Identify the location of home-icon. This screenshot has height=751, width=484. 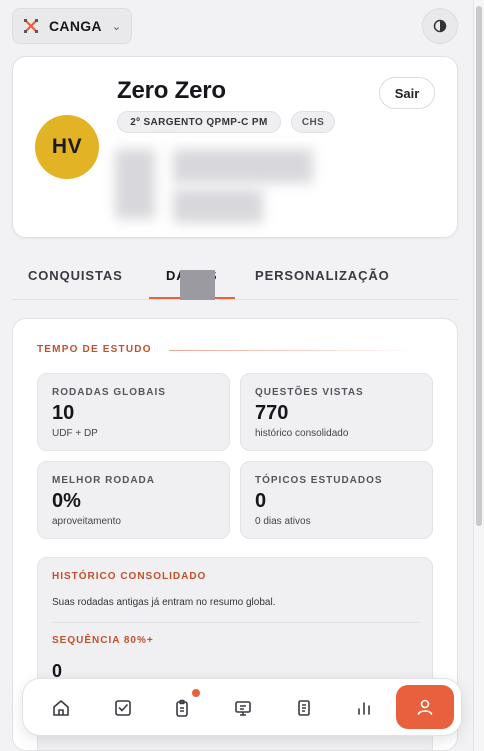
(61, 708).